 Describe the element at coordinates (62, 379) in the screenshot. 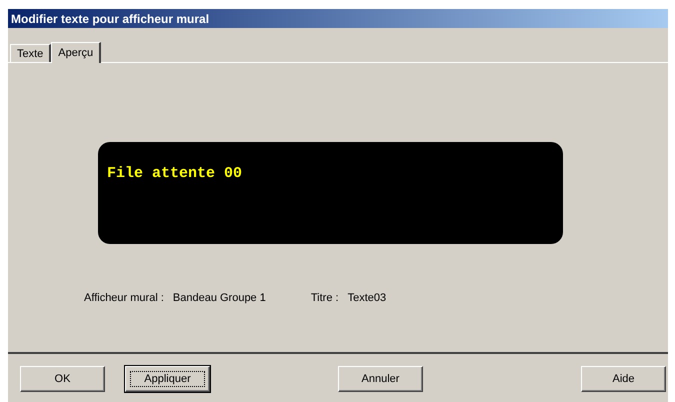

I see `dialog-button: OK` at that location.